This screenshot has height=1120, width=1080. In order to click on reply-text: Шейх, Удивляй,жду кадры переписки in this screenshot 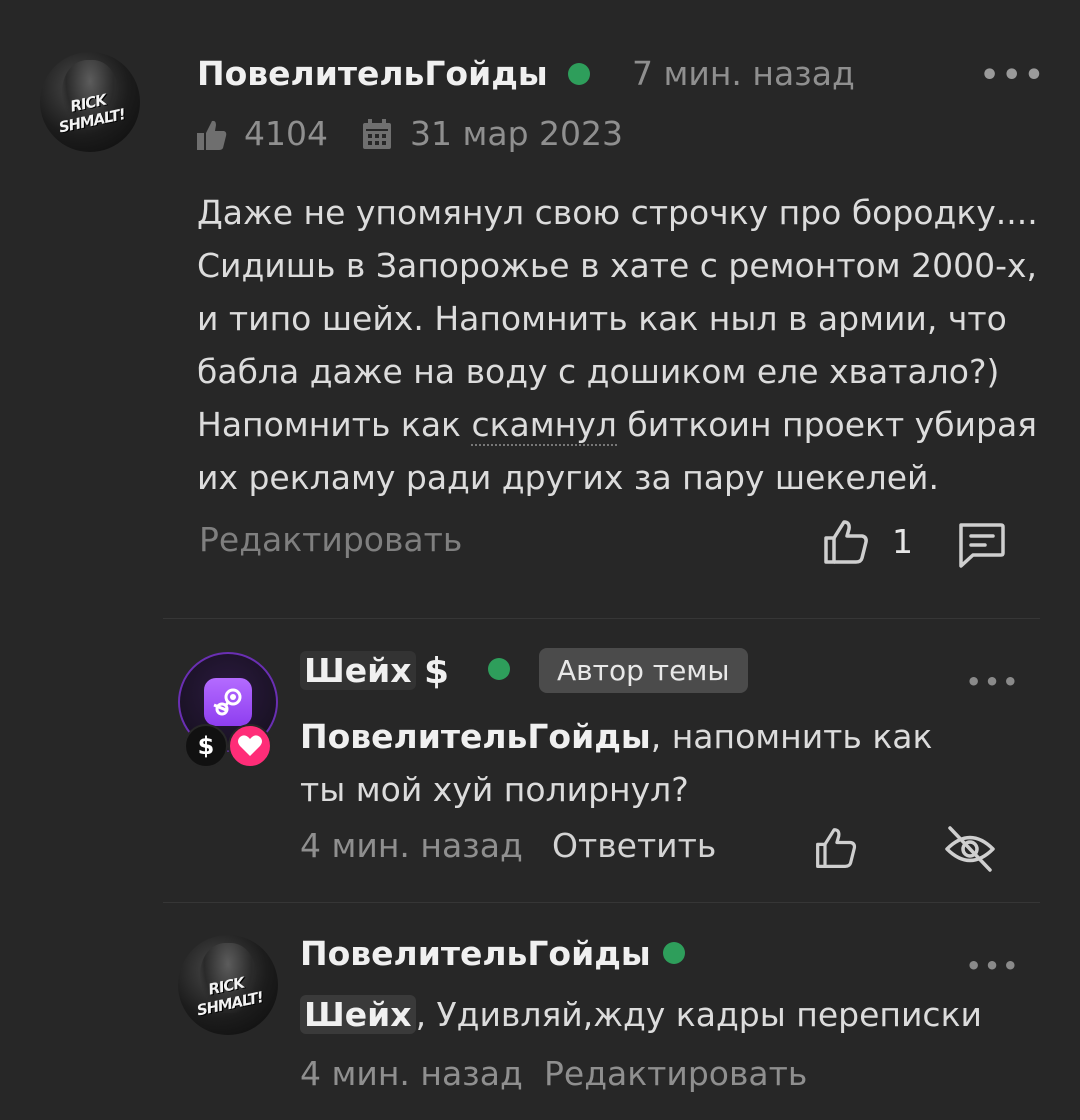, I will do `click(670, 1014)`.